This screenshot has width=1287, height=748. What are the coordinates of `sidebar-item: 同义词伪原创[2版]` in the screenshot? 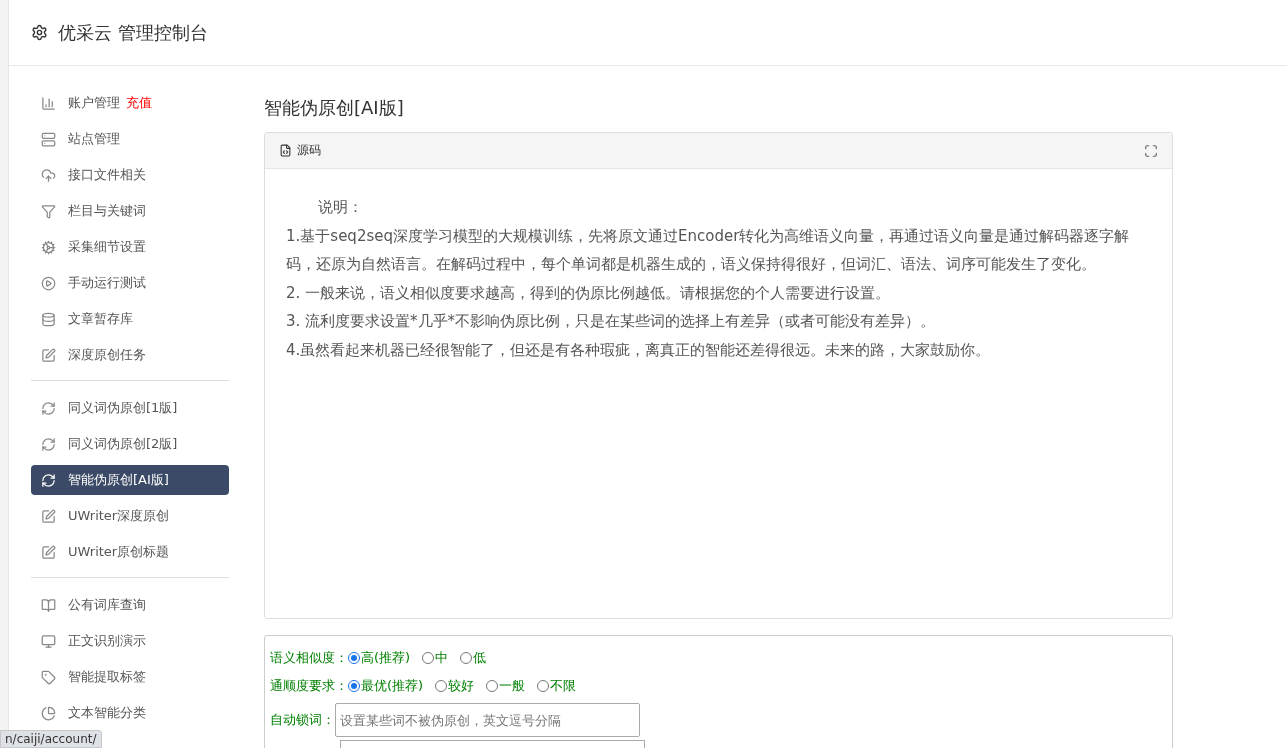 It's located at (130, 444).